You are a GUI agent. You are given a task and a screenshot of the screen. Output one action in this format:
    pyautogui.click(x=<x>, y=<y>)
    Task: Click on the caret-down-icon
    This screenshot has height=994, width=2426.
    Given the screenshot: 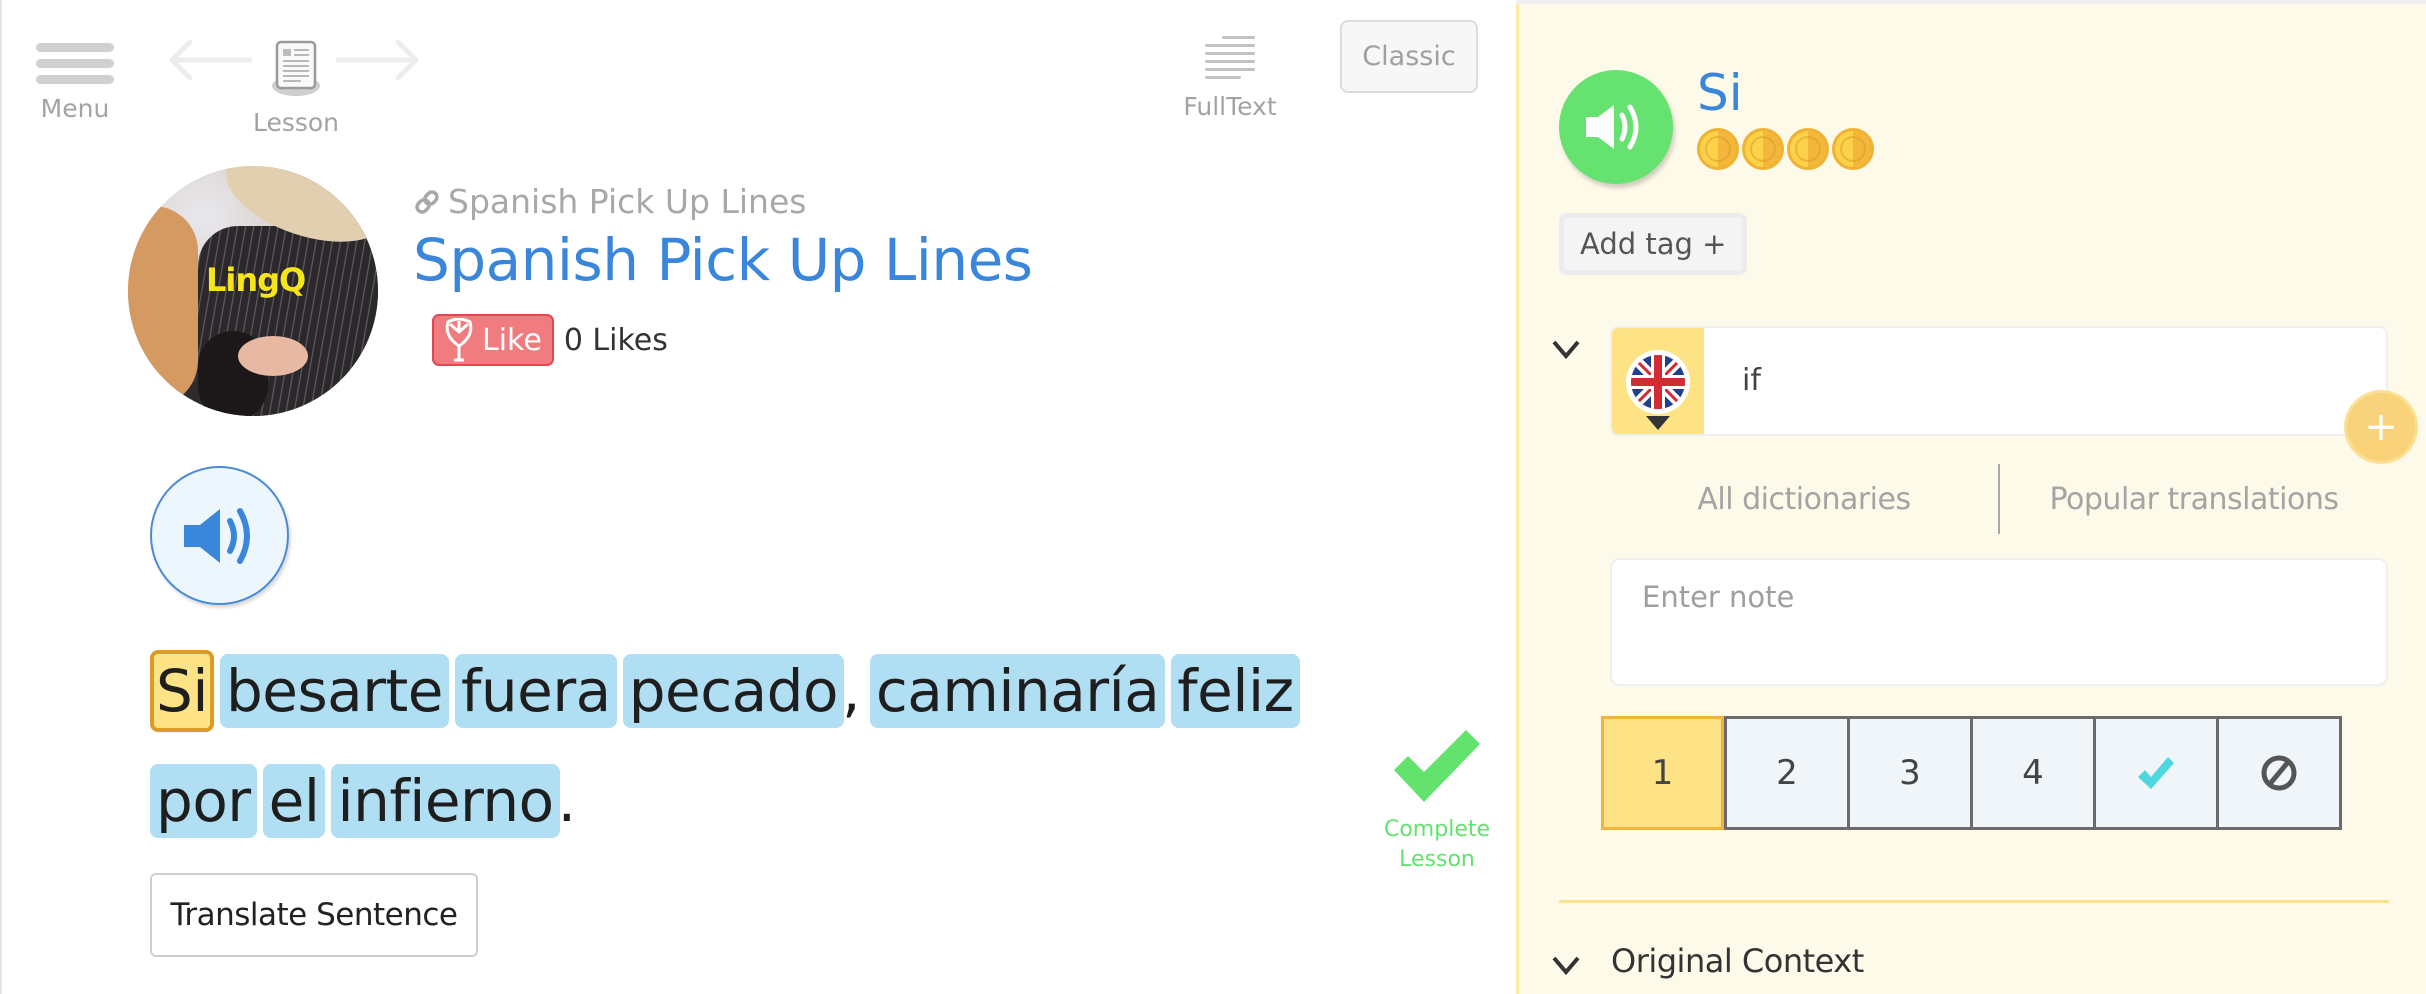 What is the action you would take?
    pyautogui.click(x=1658, y=423)
    